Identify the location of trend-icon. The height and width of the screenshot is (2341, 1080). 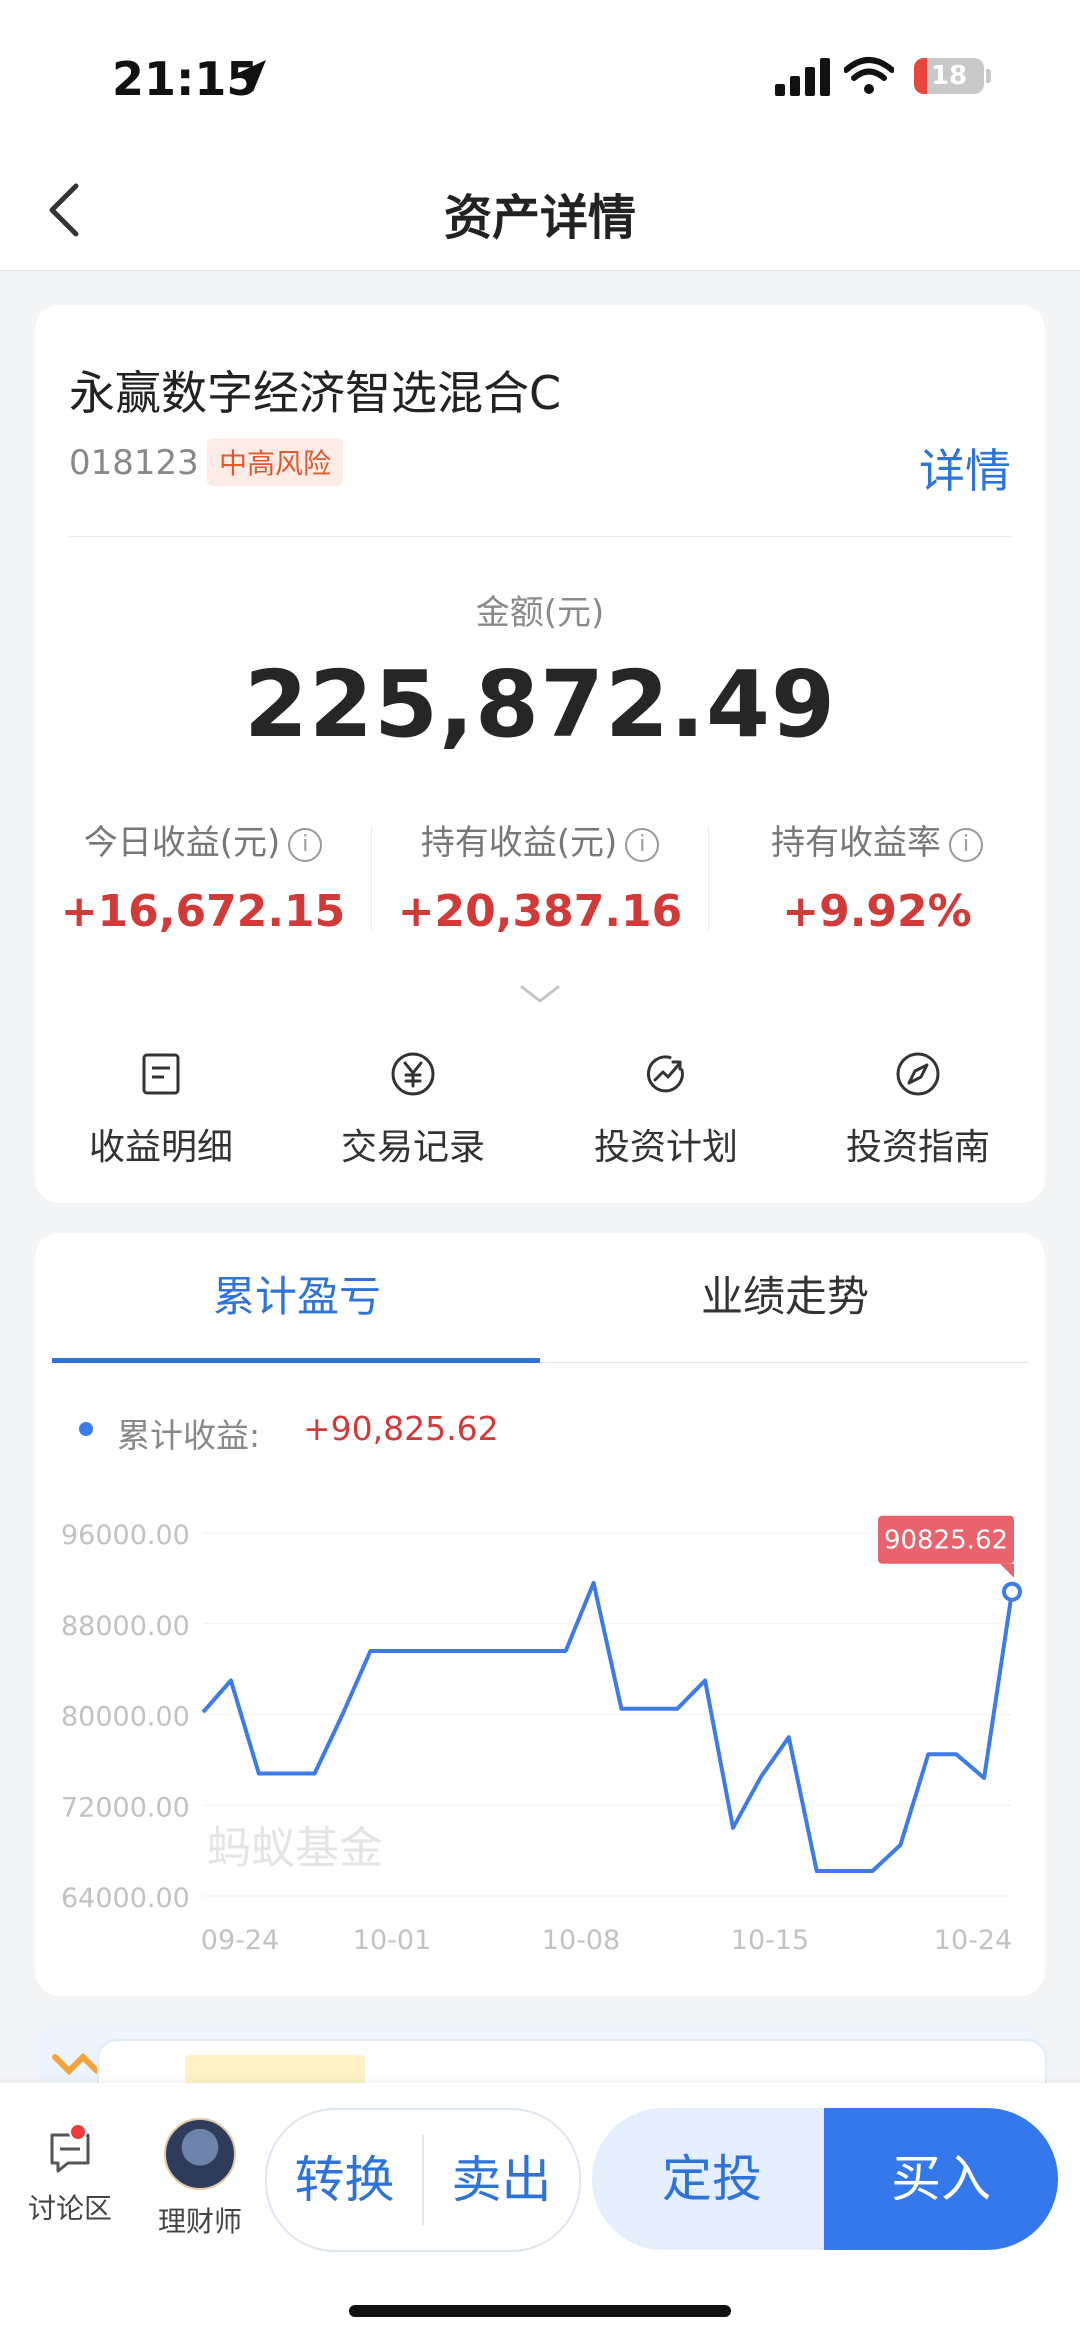
(665, 1074).